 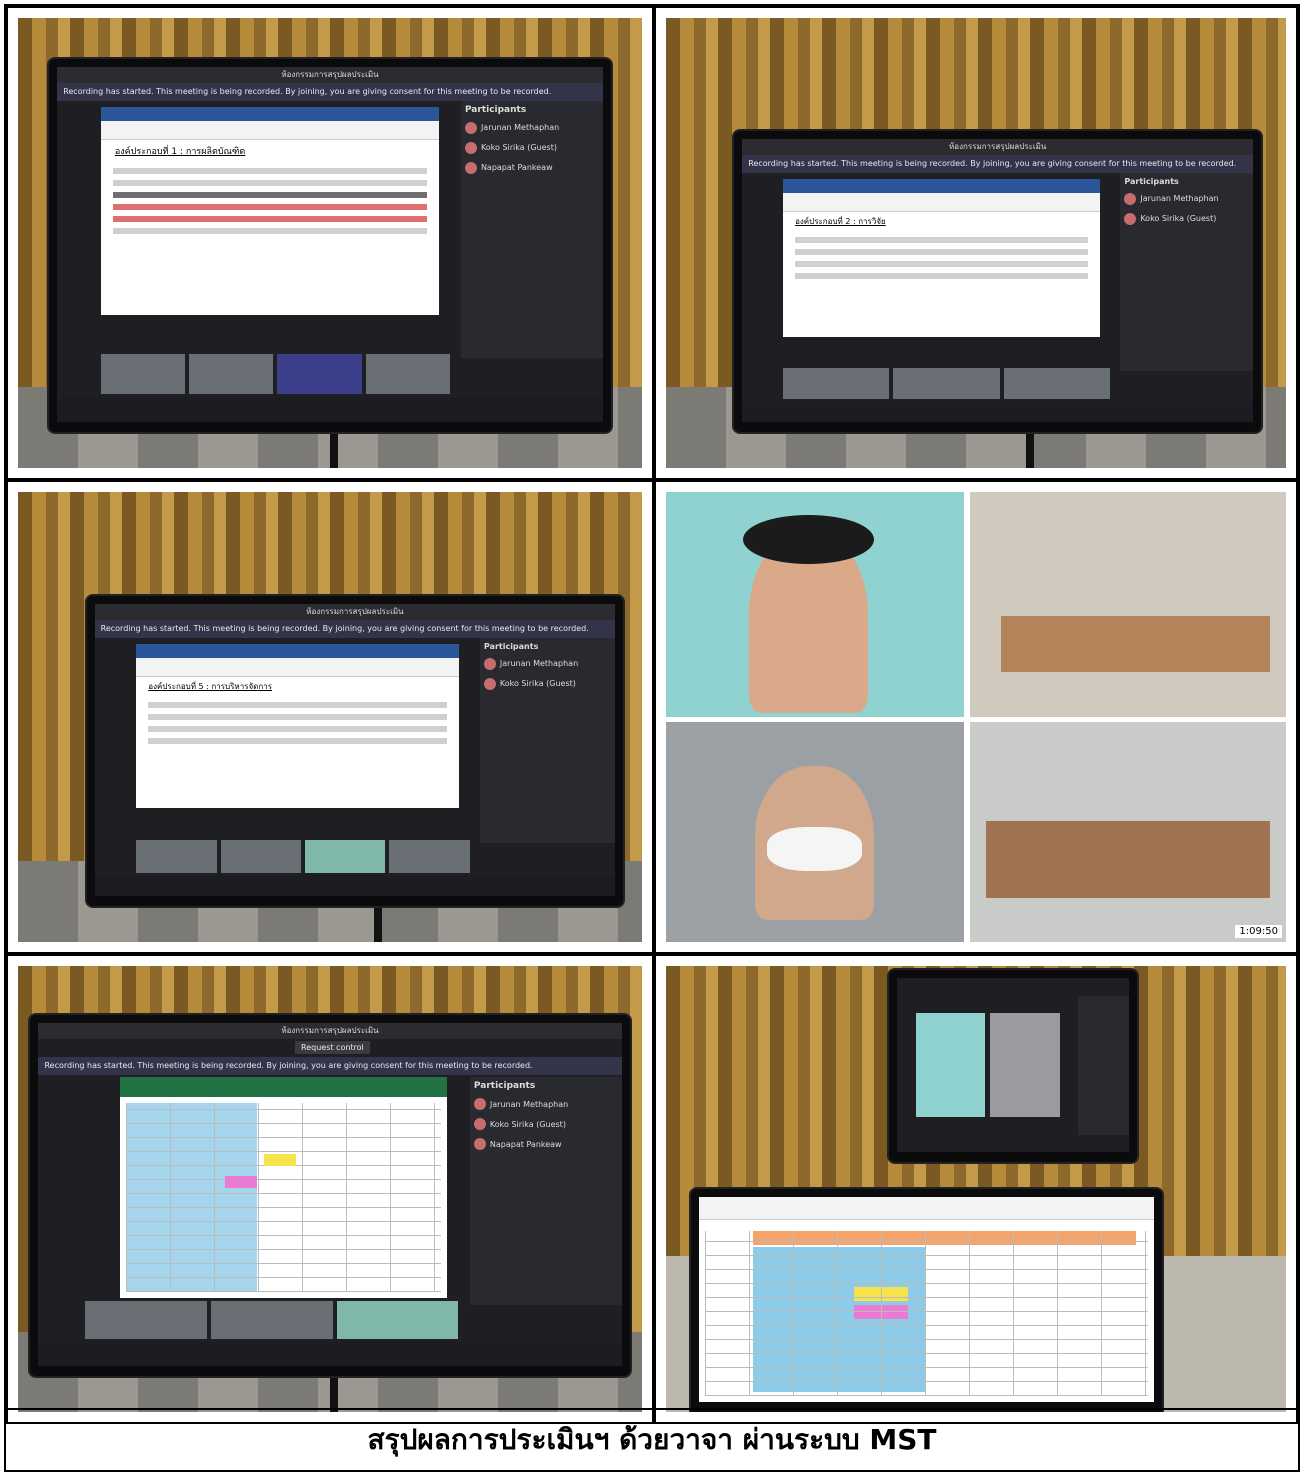 What do you see at coordinates (298, 726) in the screenshot?
I see `word-document: องค์ประกอบที่ 5 : การบริหารจัดการ` at bounding box center [298, 726].